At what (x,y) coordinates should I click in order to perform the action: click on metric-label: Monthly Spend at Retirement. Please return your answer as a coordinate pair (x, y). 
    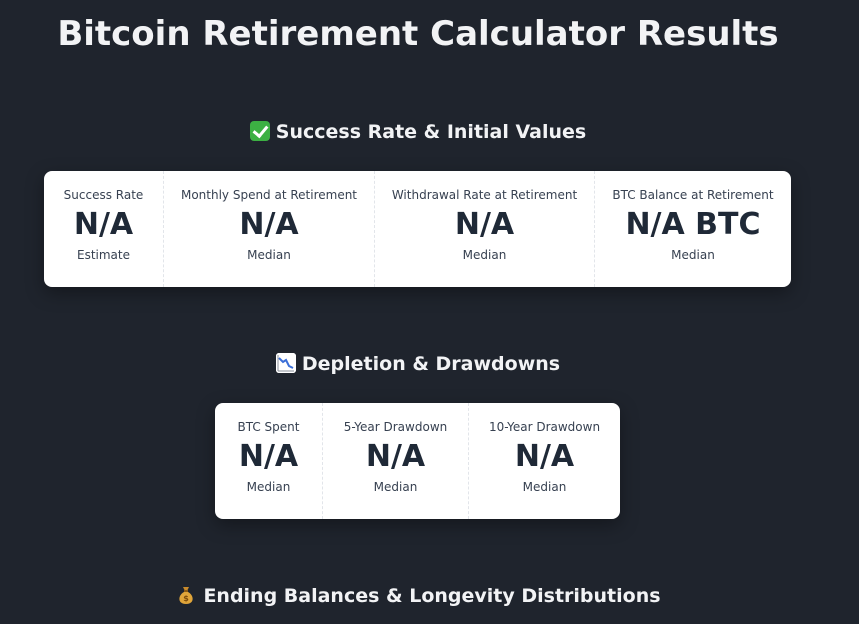
    Looking at the image, I should click on (269, 195).